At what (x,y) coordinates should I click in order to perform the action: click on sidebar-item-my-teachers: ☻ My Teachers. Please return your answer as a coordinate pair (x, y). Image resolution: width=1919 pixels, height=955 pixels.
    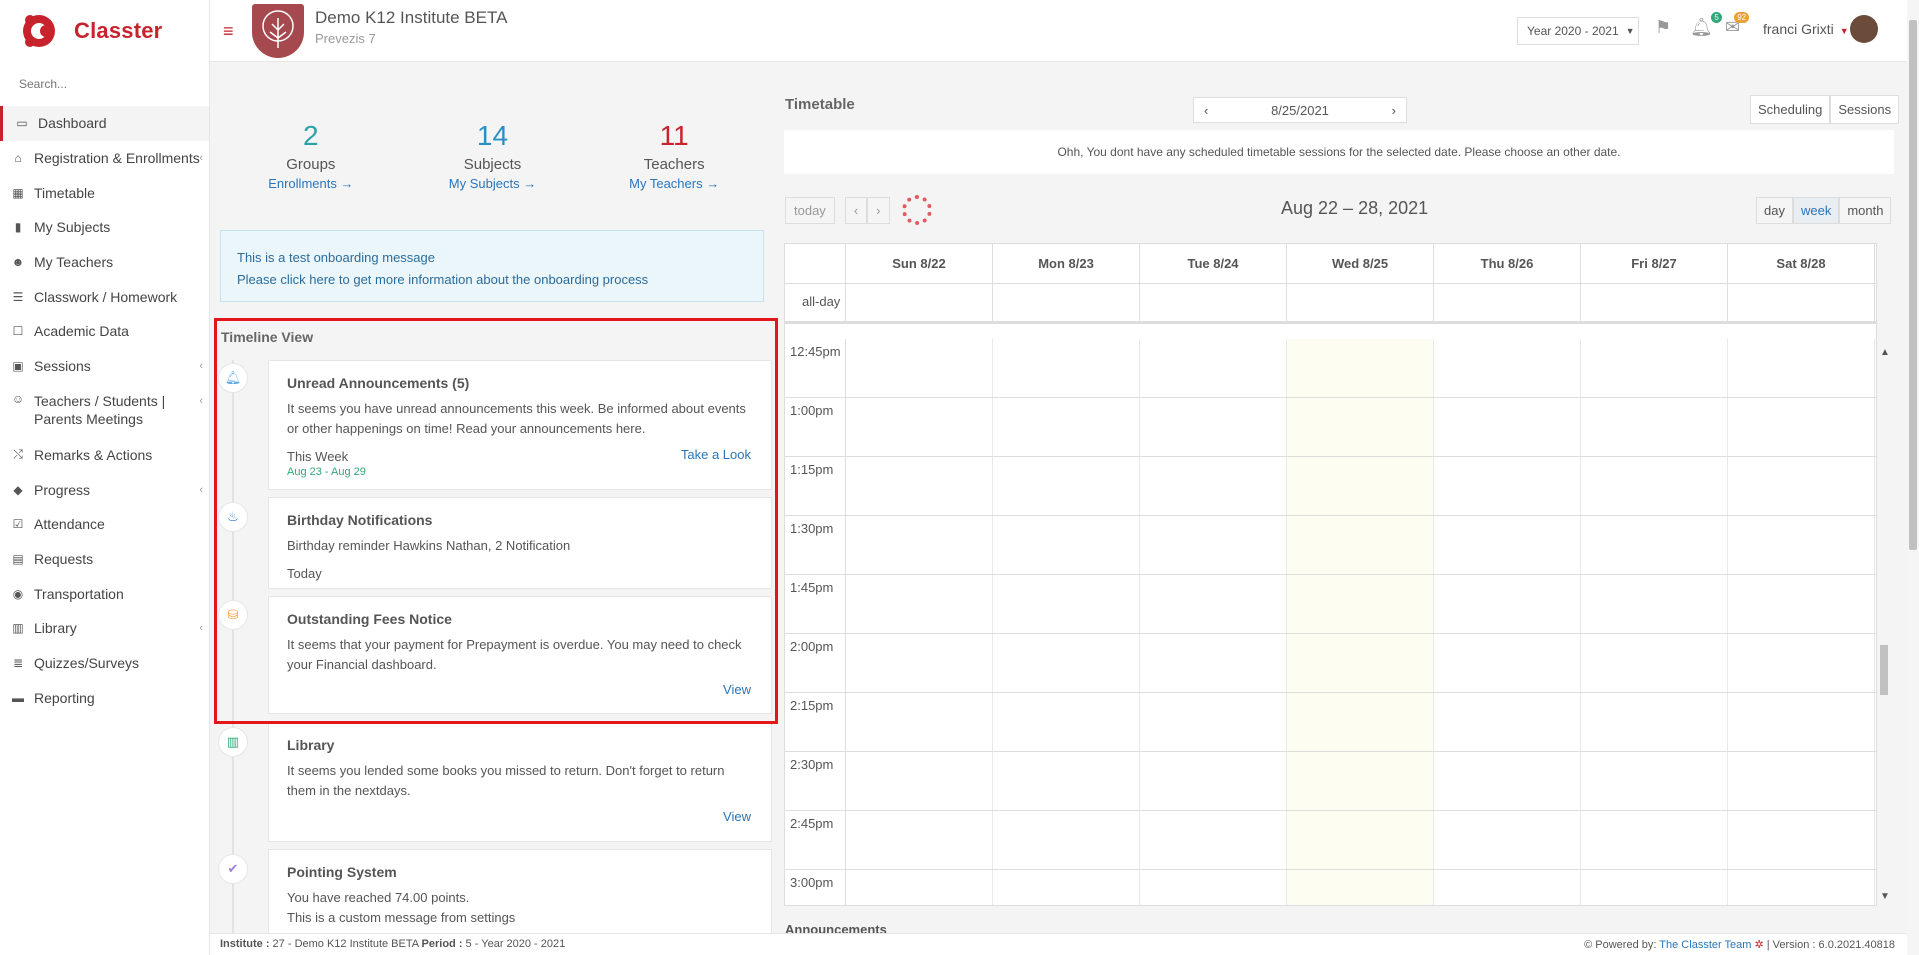
    Looking at the image, I should click on (104, 262).